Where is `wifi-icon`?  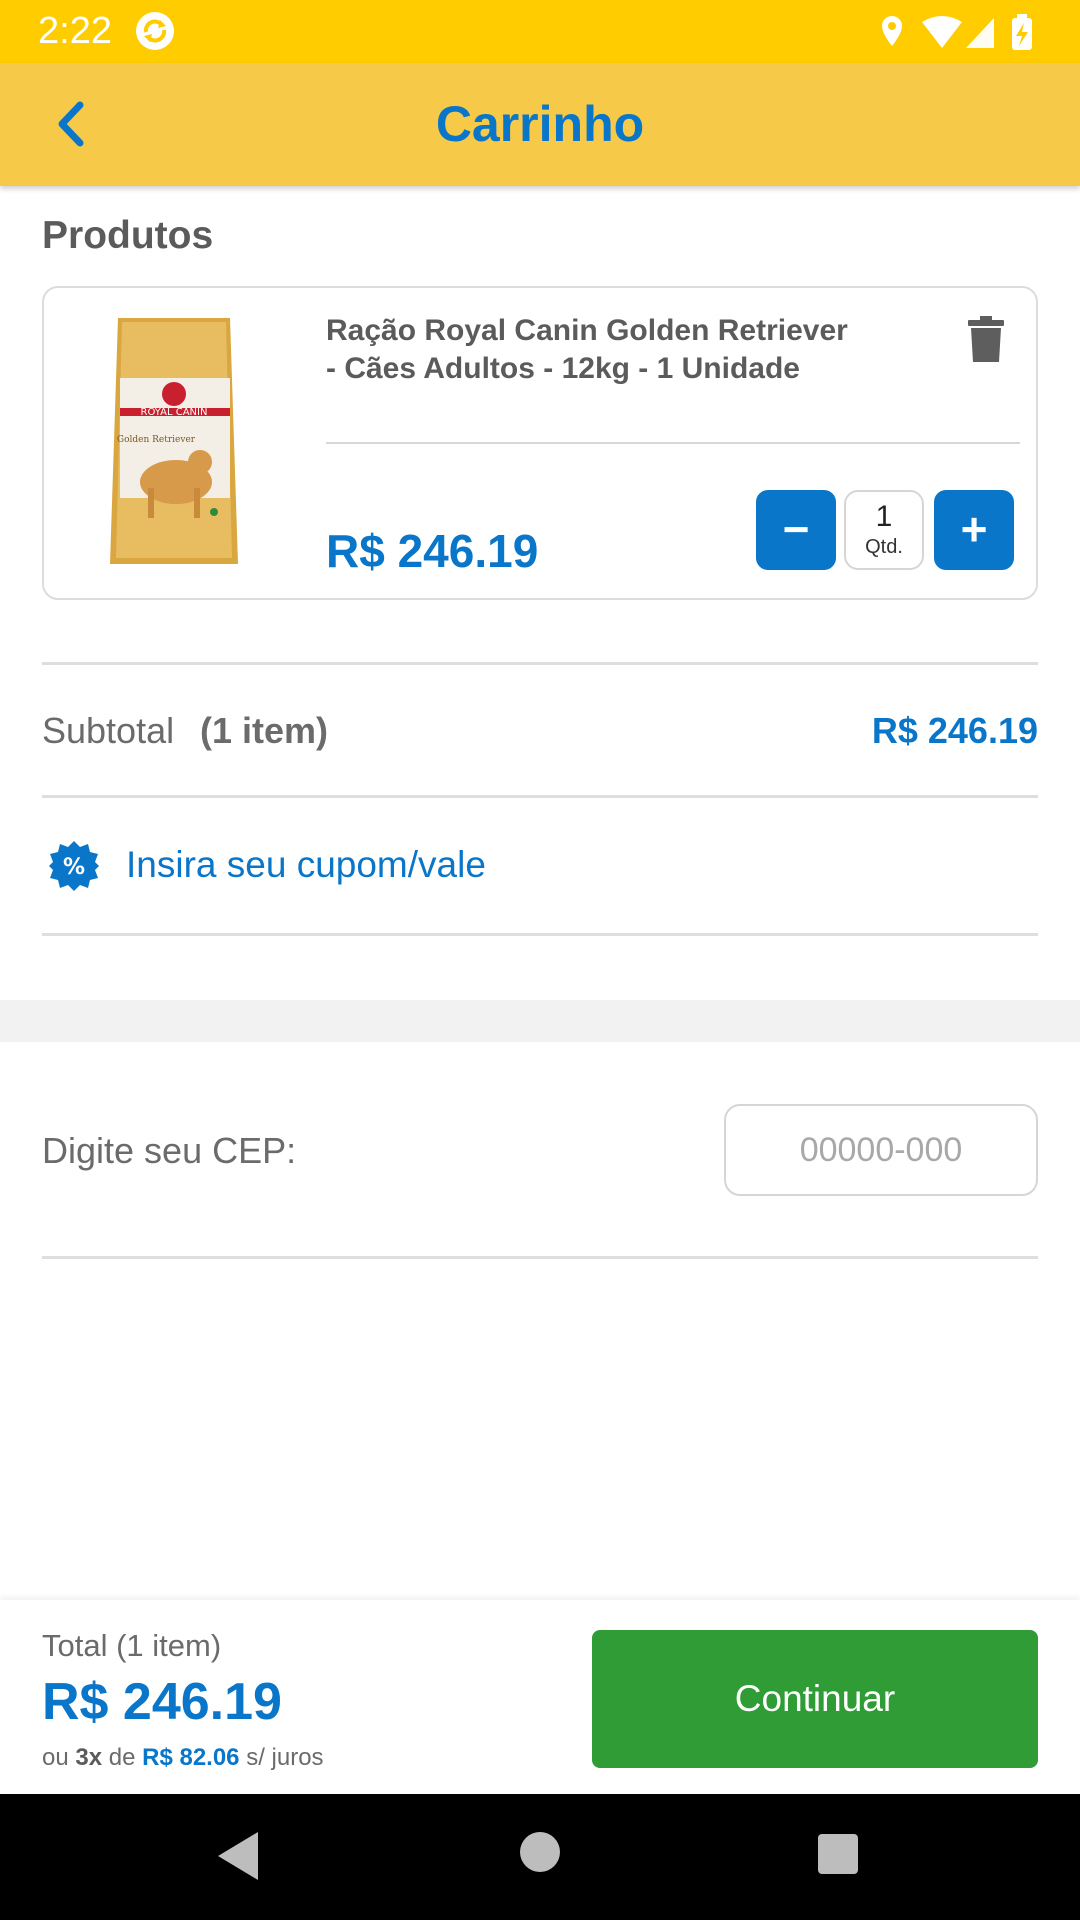
wifi-icon is located at coordinates (942, 32).